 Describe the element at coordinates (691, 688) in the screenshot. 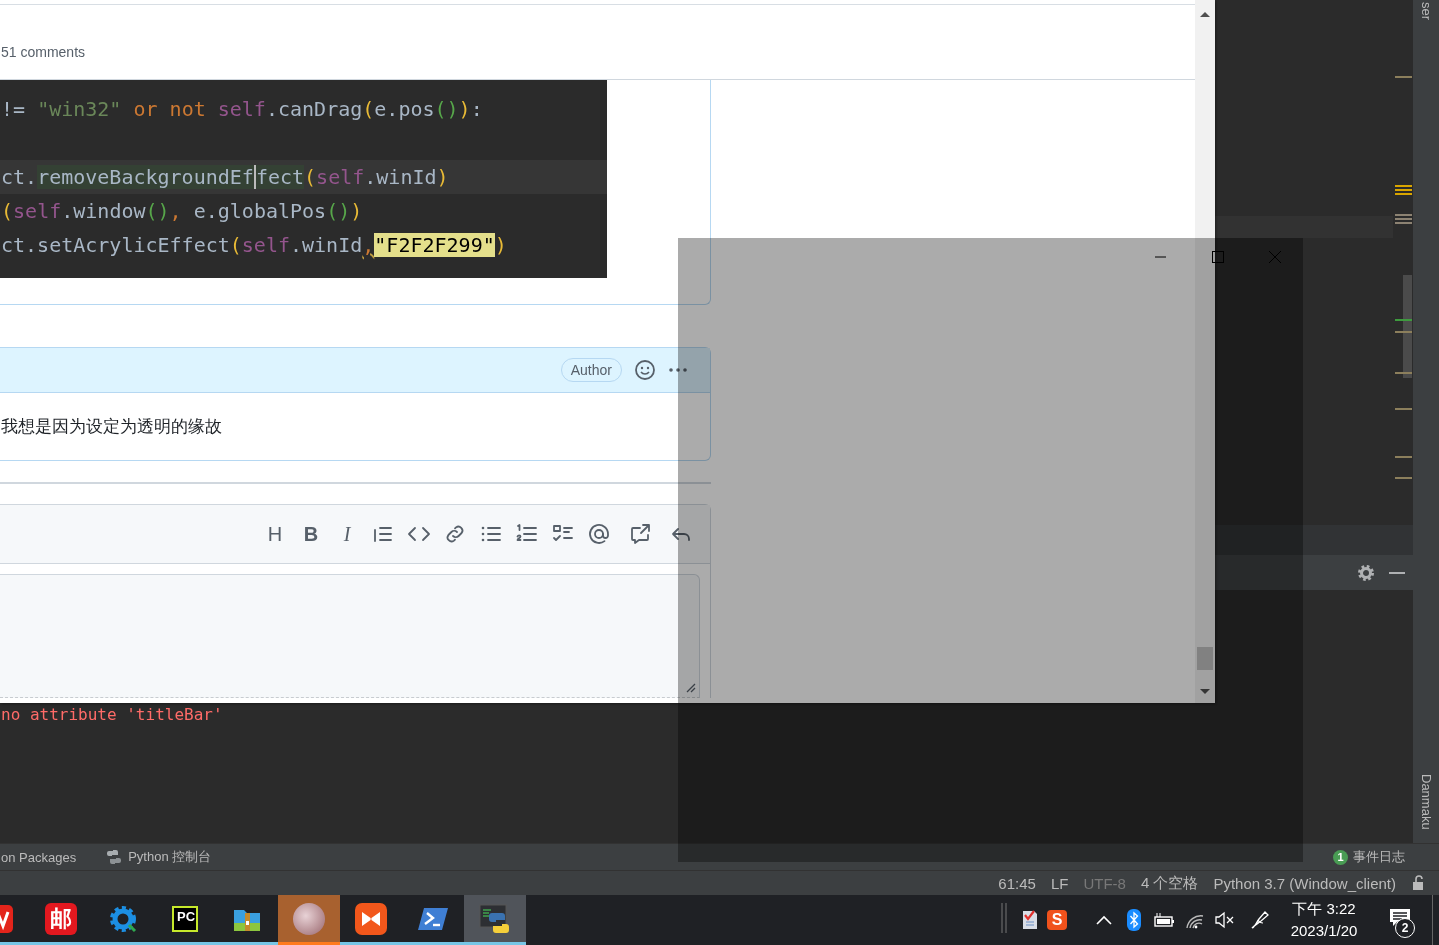

I see `resize-grip-icon` at that location.